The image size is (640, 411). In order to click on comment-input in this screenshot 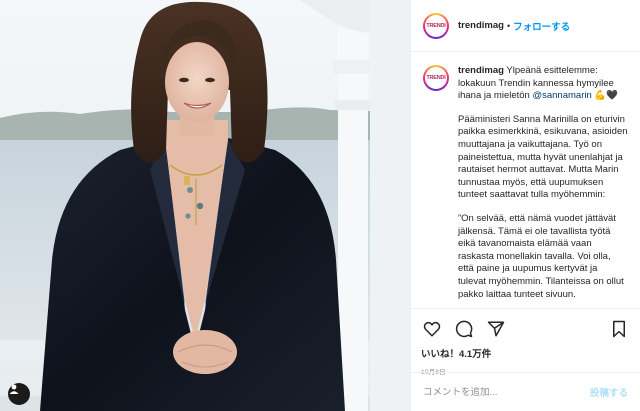, I will do `click(506, 392)`.